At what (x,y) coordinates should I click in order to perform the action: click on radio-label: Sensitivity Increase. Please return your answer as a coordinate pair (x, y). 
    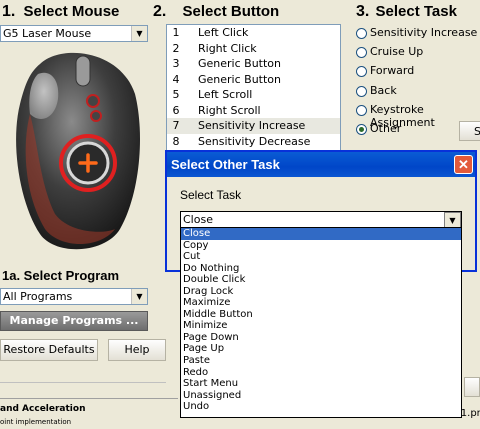
    Looking at the image, I should click on (423, 32).